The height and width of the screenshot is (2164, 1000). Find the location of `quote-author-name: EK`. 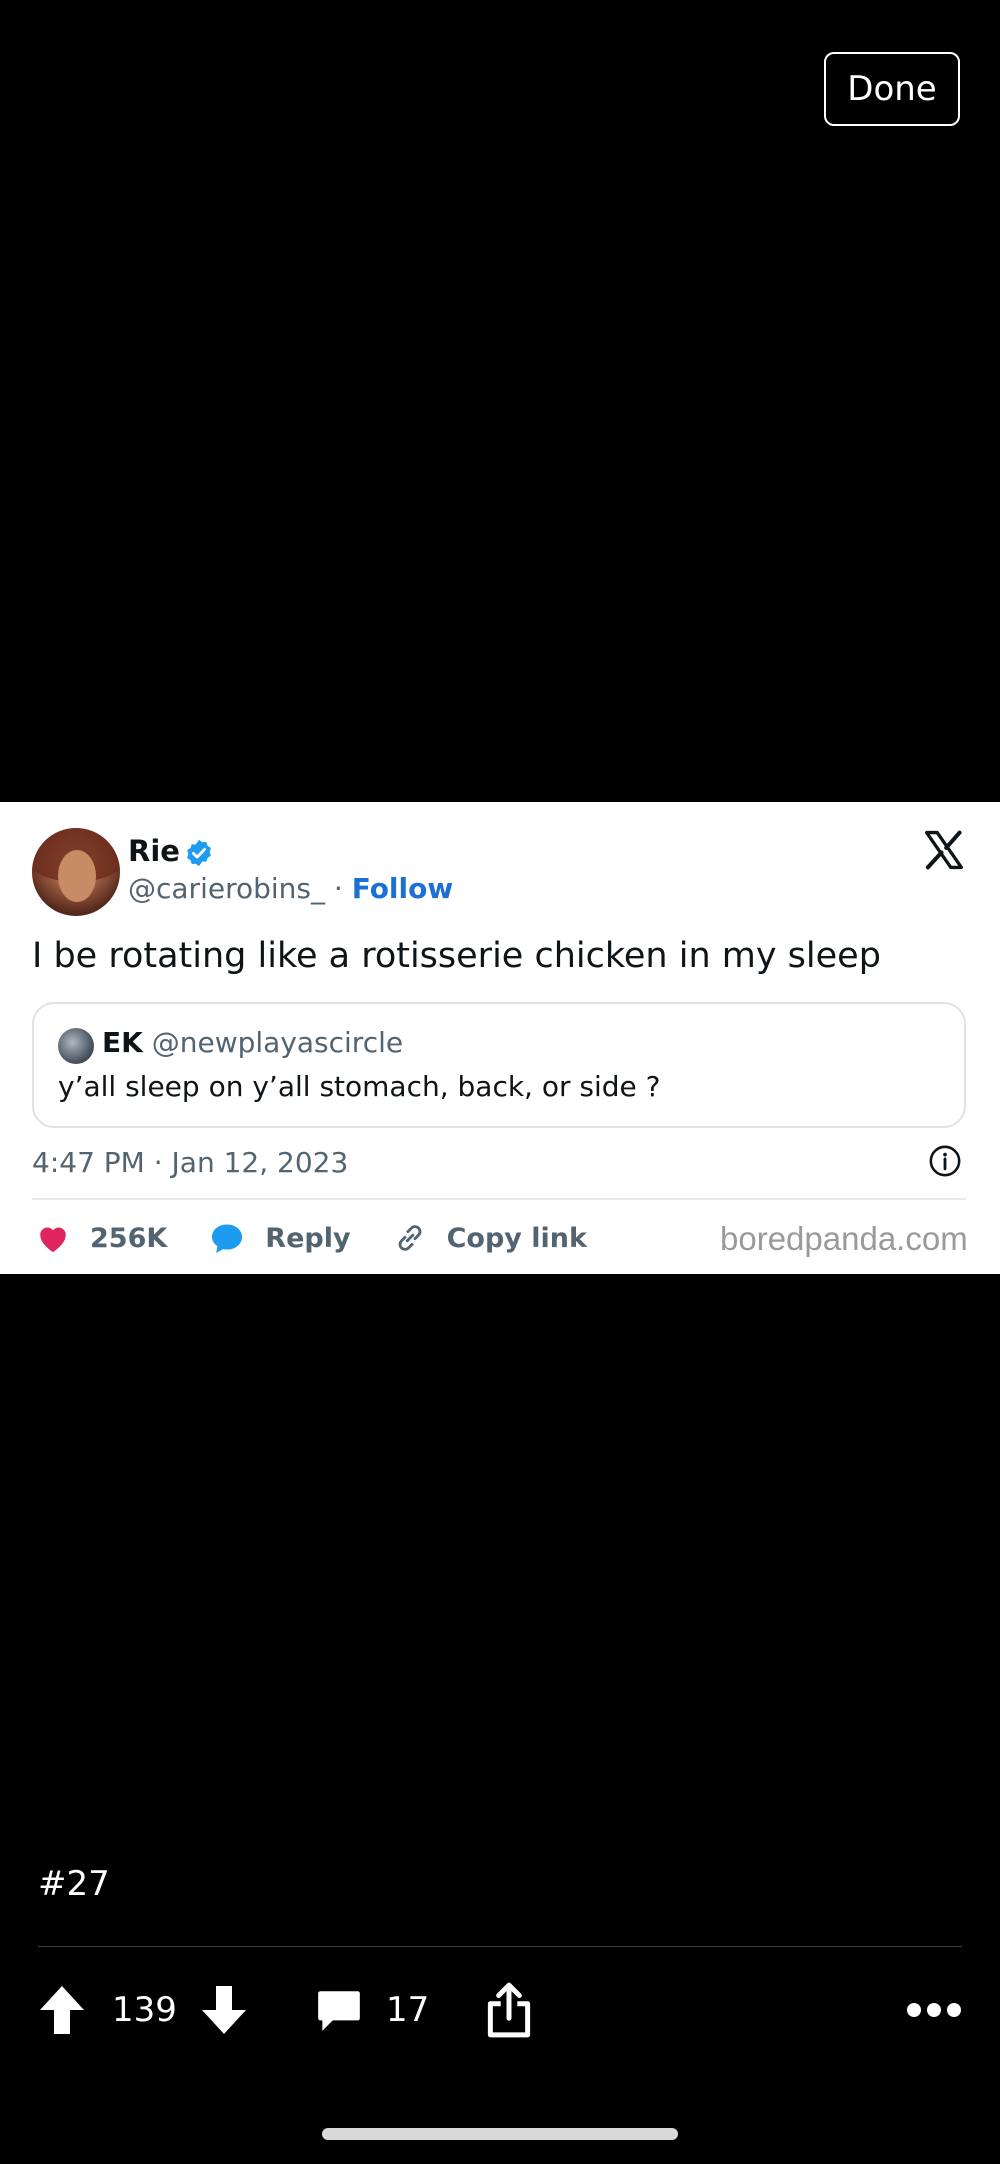

quote-author-name: EK is located at coordinates (122, 1042).